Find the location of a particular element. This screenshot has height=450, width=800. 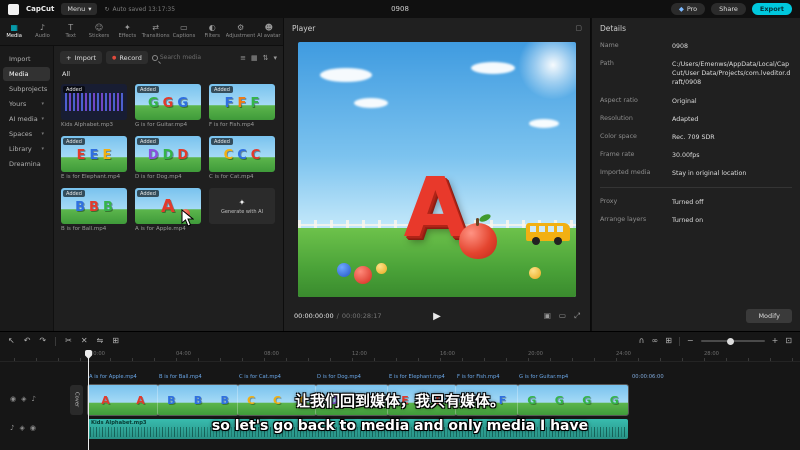

media-item-kids-alphabet: Added Kids Alphabet.mp3 is located at coordinates (95, 106).